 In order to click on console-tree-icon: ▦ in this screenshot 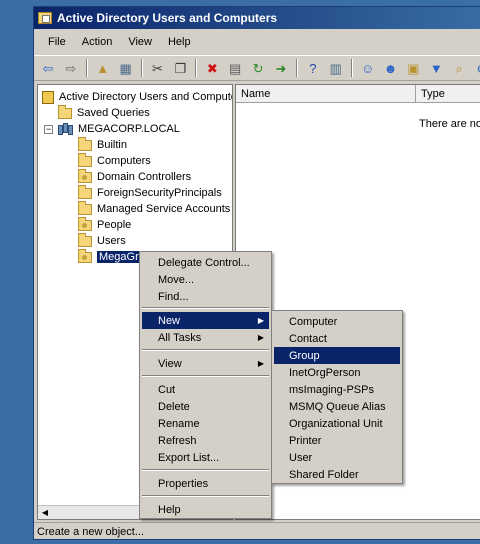, I will do `click(126, 68)`.